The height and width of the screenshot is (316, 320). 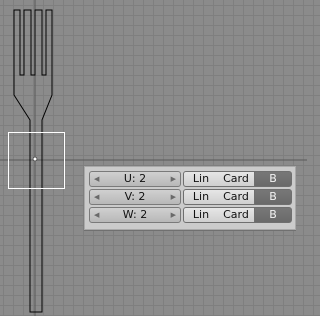 I want to click on u-resolution-field: ◀ U: 2 ▶, so click(x=135, y=179).